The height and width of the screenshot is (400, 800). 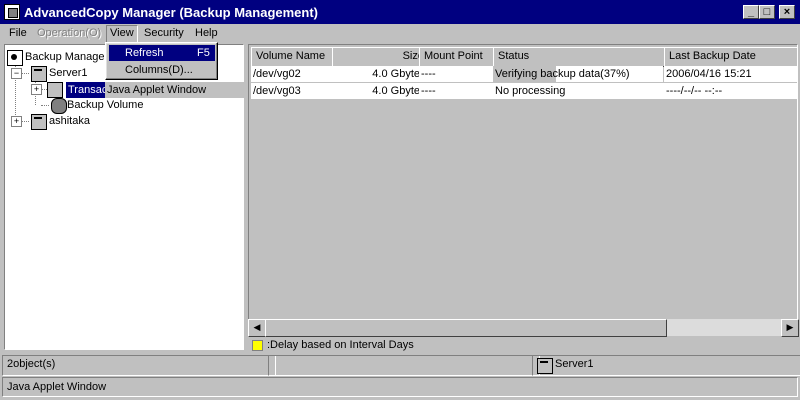 What do you see at coordinates (523, 346) in the screenshot?
I see `legend: :Delay based on Interval Days` at bounding box center [523, 346].